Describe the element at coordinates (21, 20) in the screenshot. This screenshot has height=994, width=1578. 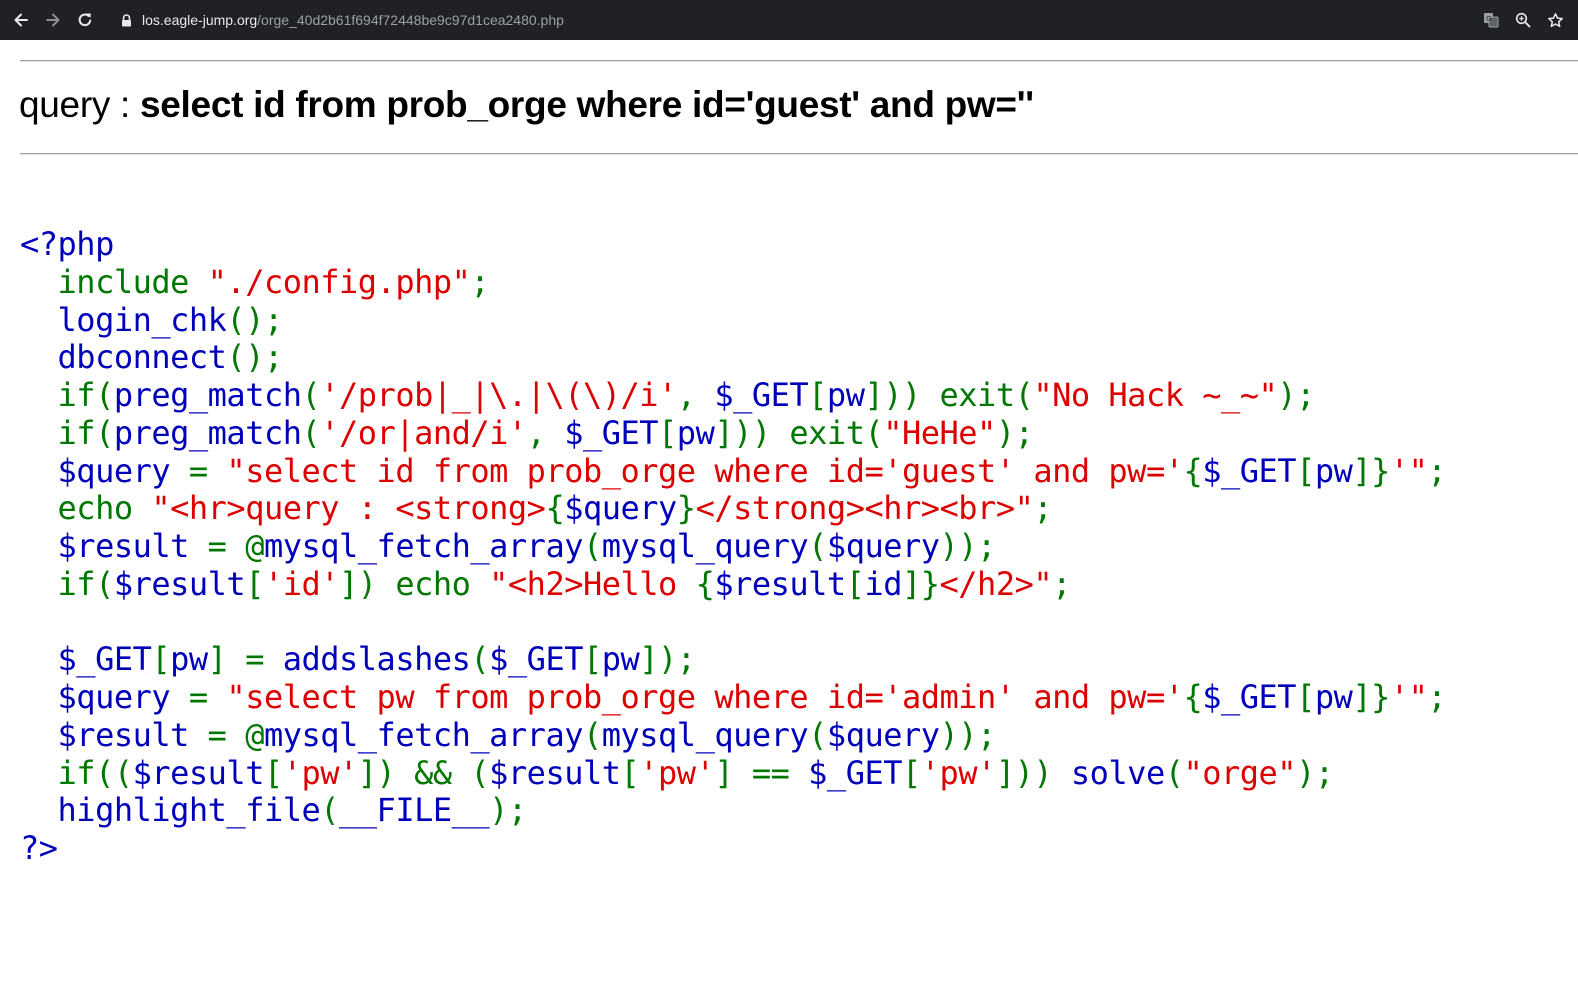
I see `back-arrow-icon` at that location.